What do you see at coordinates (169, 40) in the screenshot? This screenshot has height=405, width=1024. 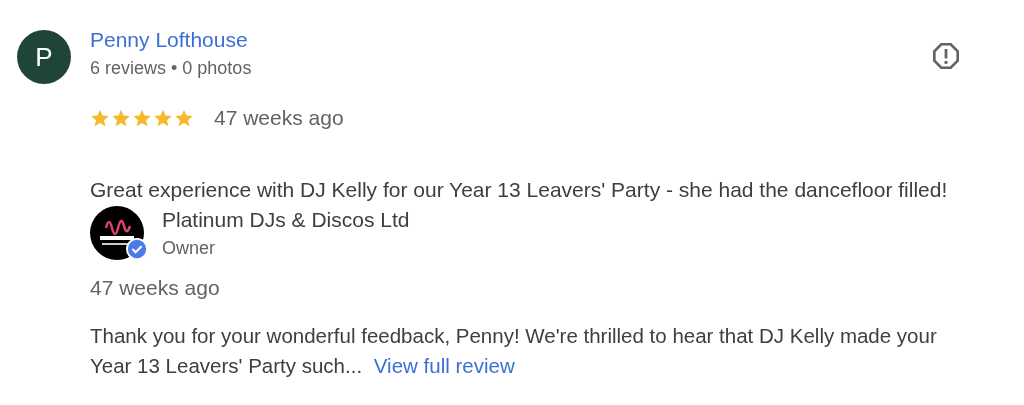 I see `reviewer-name: Penny Lofthouse` at bounding box center [169, 40].